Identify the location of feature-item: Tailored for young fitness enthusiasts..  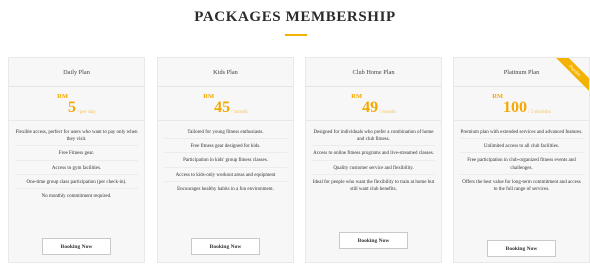
(225, 133).